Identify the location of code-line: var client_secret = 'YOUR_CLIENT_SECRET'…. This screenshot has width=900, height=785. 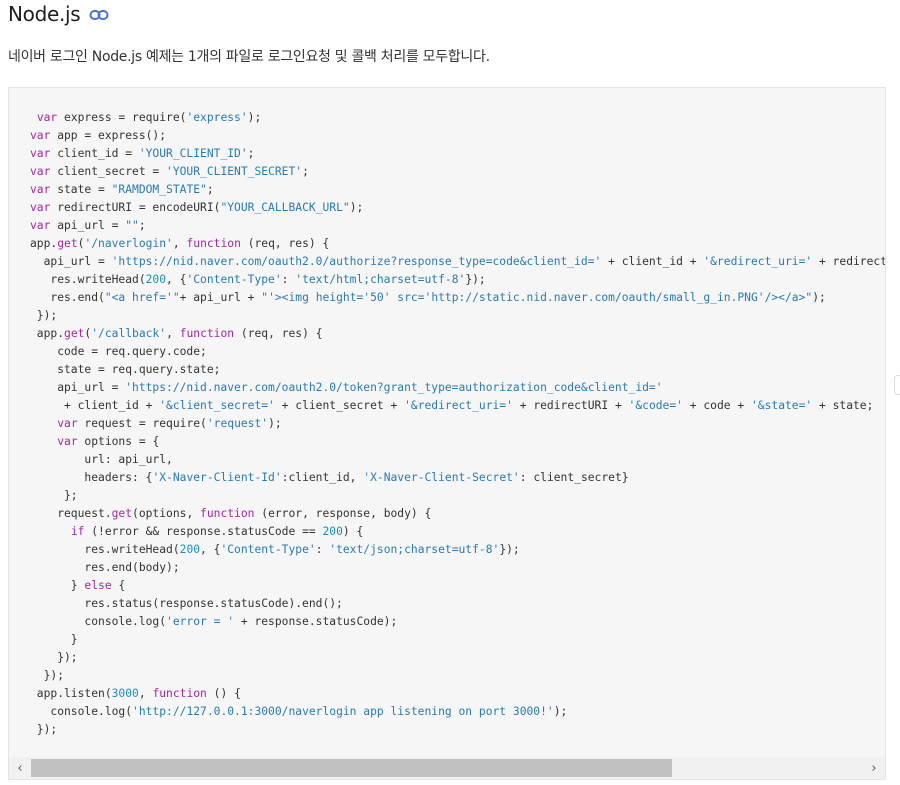
(169, 171).